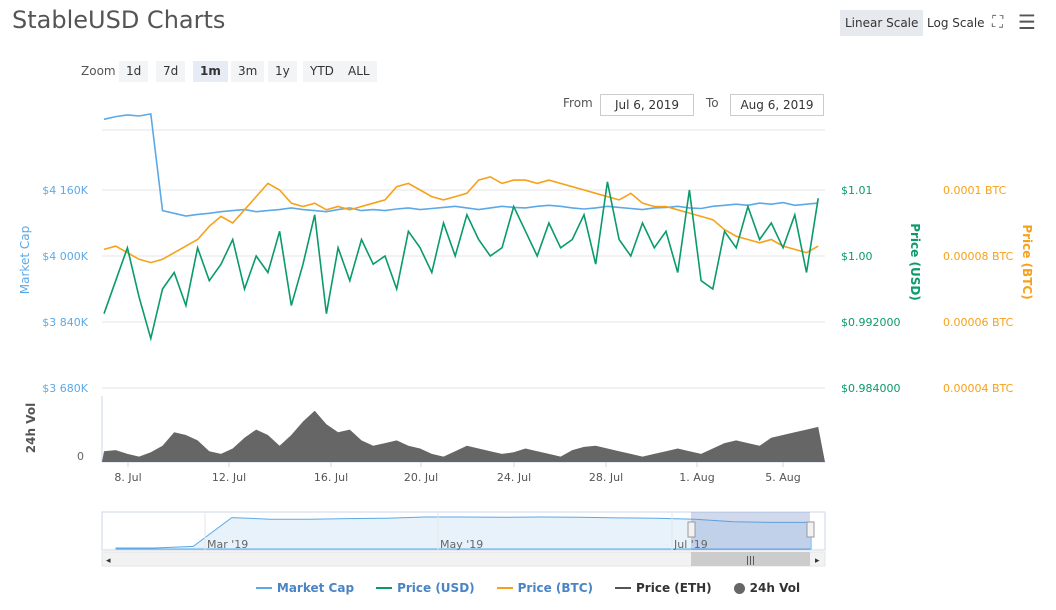 Image resolution: width=1056 pixels, height=610 pixels. What do you see at coordinates (978, 322) in the screenshot?
I see `btc-tick: 0.00006 BTC` at bounding box center [978, 322].